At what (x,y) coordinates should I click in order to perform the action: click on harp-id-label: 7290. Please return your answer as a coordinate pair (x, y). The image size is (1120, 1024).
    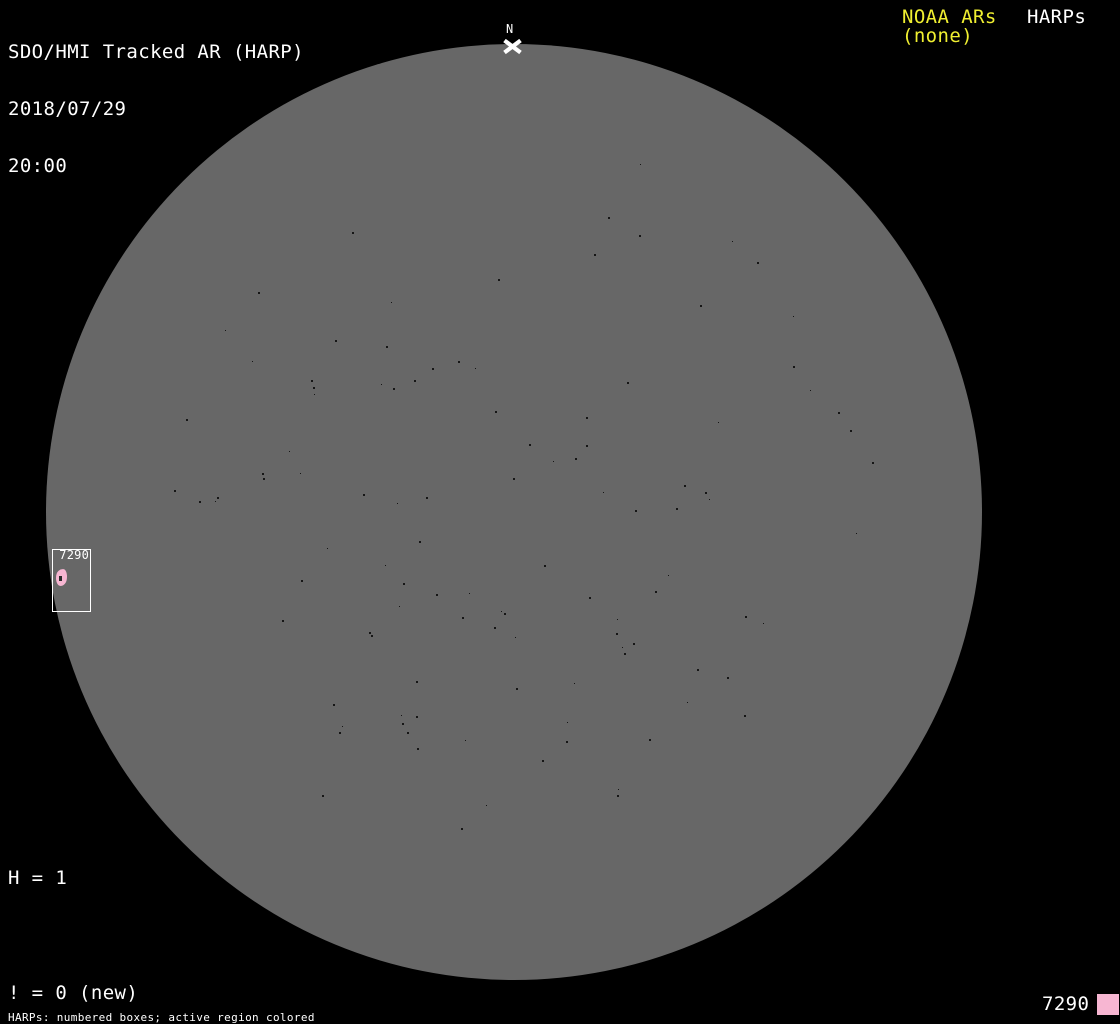
    Looking at the image, I should click on (1066, 1004).